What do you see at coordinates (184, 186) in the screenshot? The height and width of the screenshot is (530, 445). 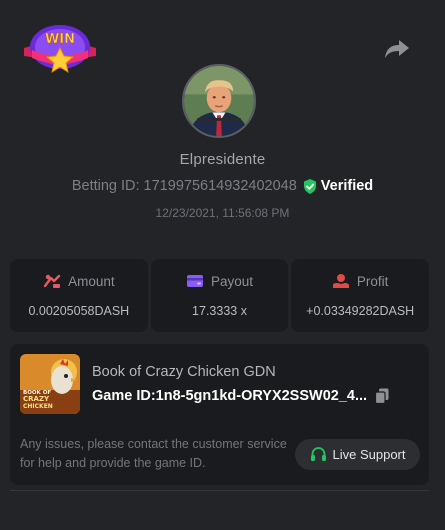 I see `betting-id: Betting ID: 1719975614932402048` at bounding box center [184, 186].